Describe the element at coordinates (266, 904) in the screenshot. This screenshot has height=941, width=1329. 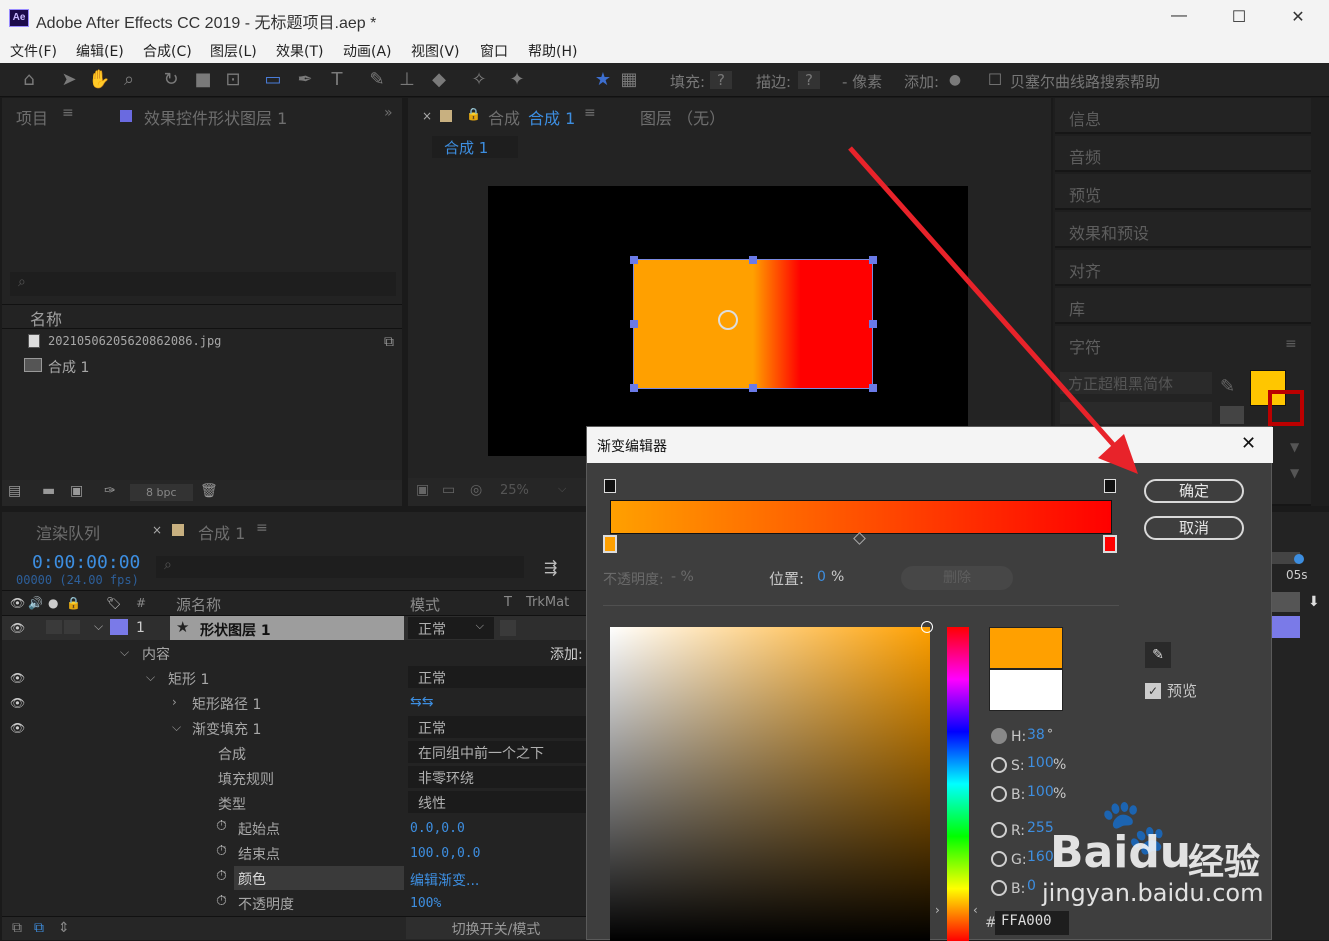
I see `prop-opacity: 不透明度` at that location.